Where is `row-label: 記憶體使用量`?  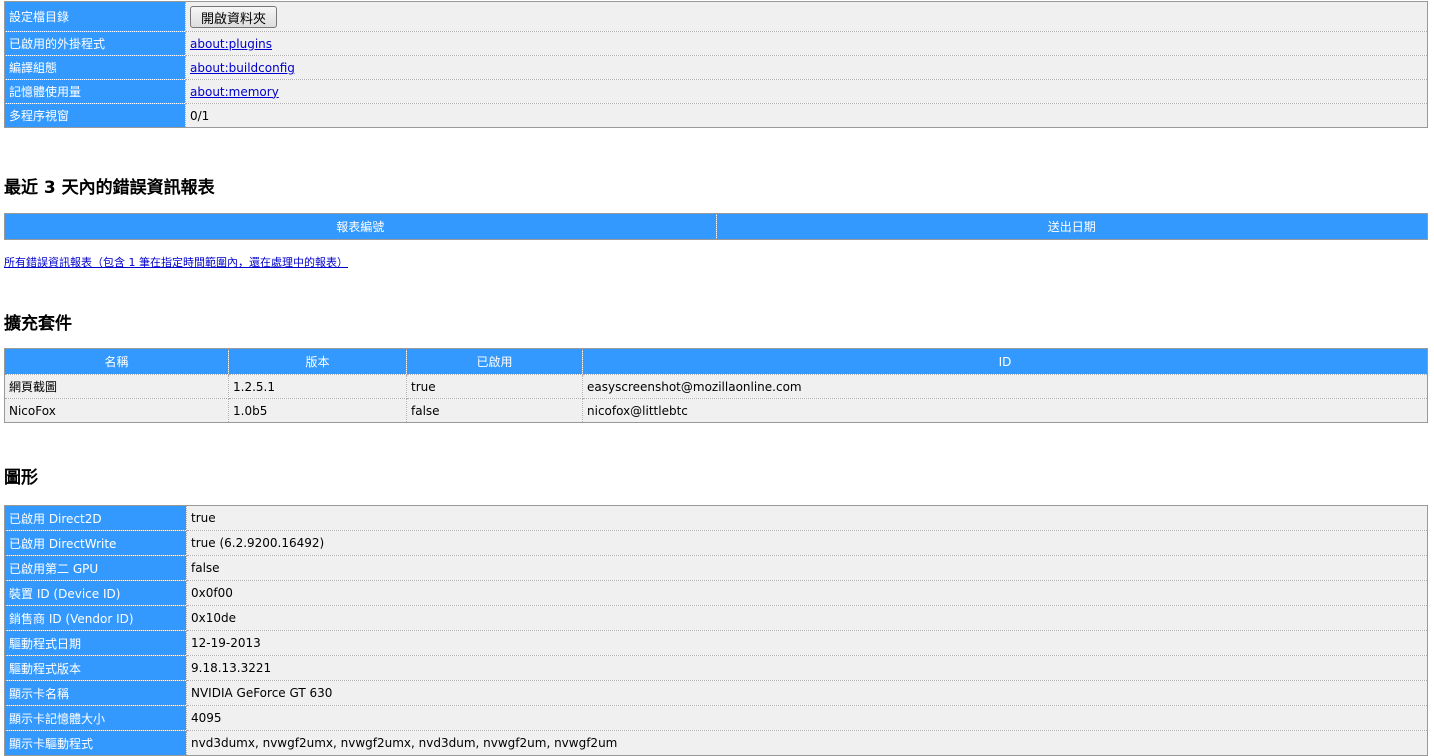
row-label: 記憶體使用量 is located at coordinates (95, 91).